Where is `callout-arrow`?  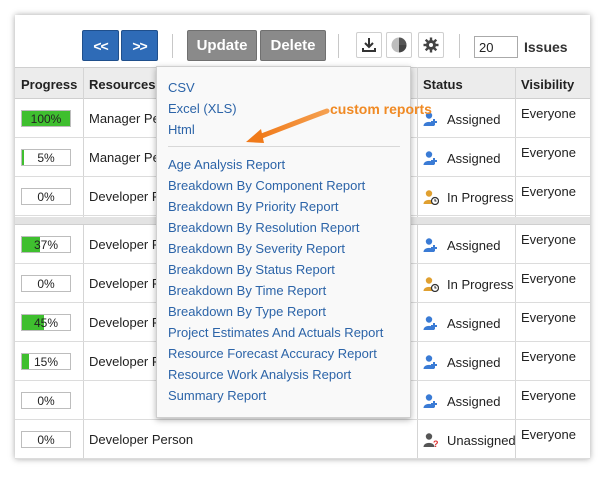 callout-arrow is located at coordinates (288, 125).